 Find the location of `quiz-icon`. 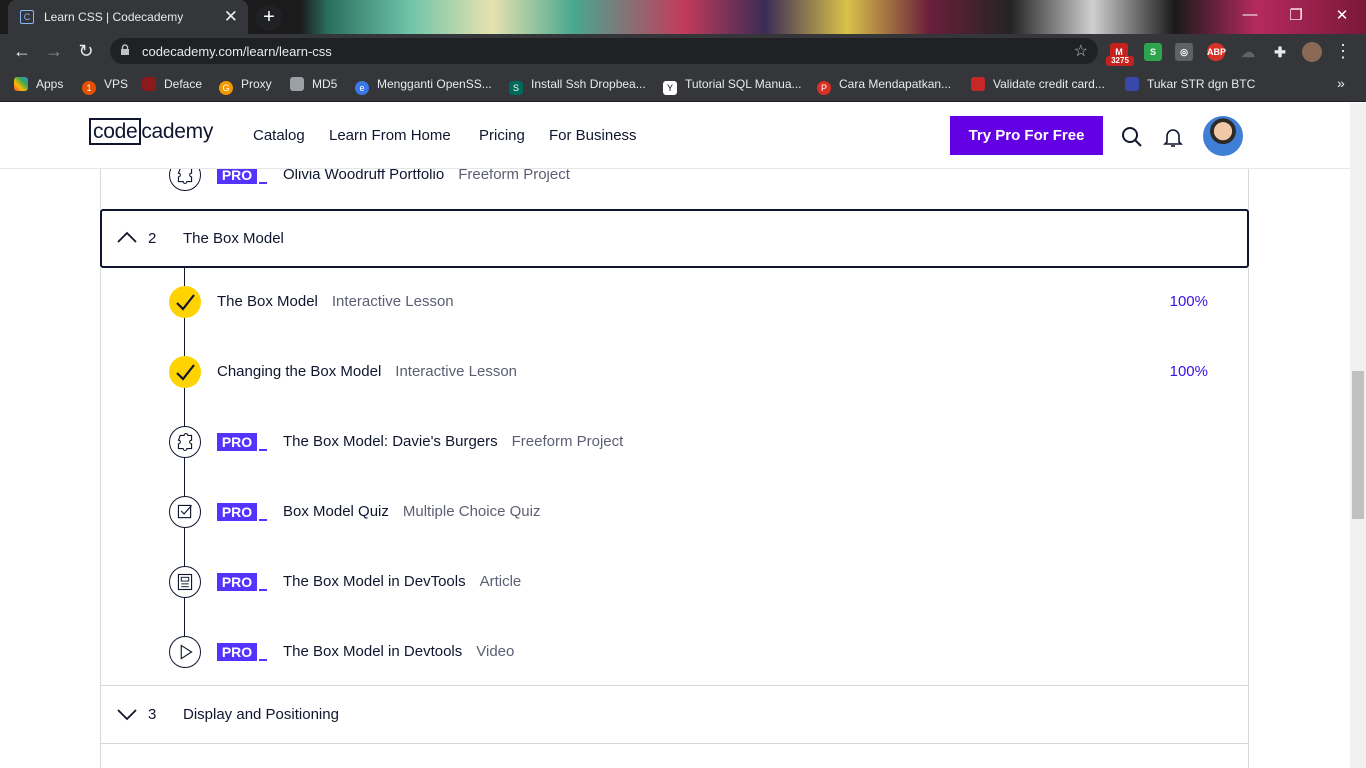

quiz-icon is located at coordinates (185, 512).